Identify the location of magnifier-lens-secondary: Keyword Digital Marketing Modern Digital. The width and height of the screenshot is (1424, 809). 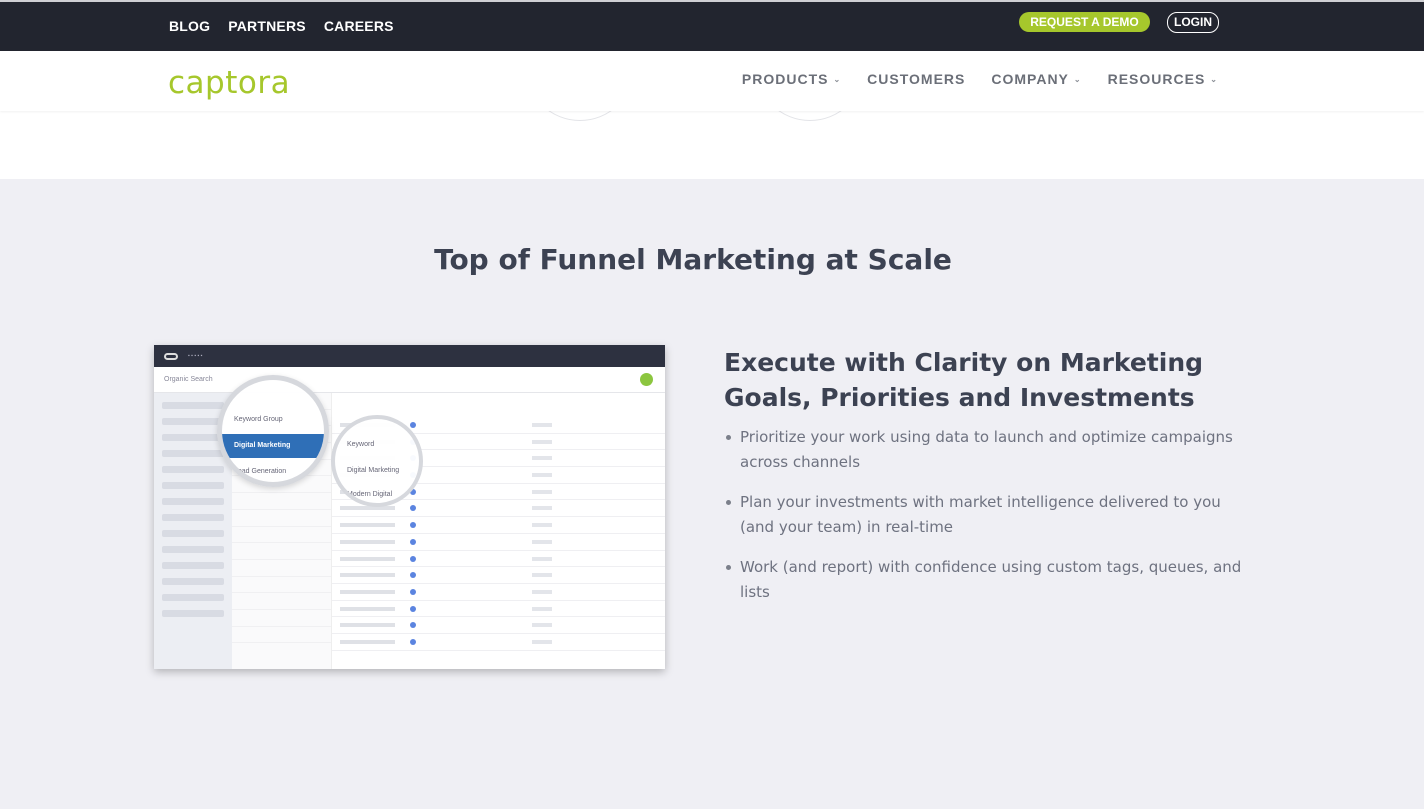
(377, 461).